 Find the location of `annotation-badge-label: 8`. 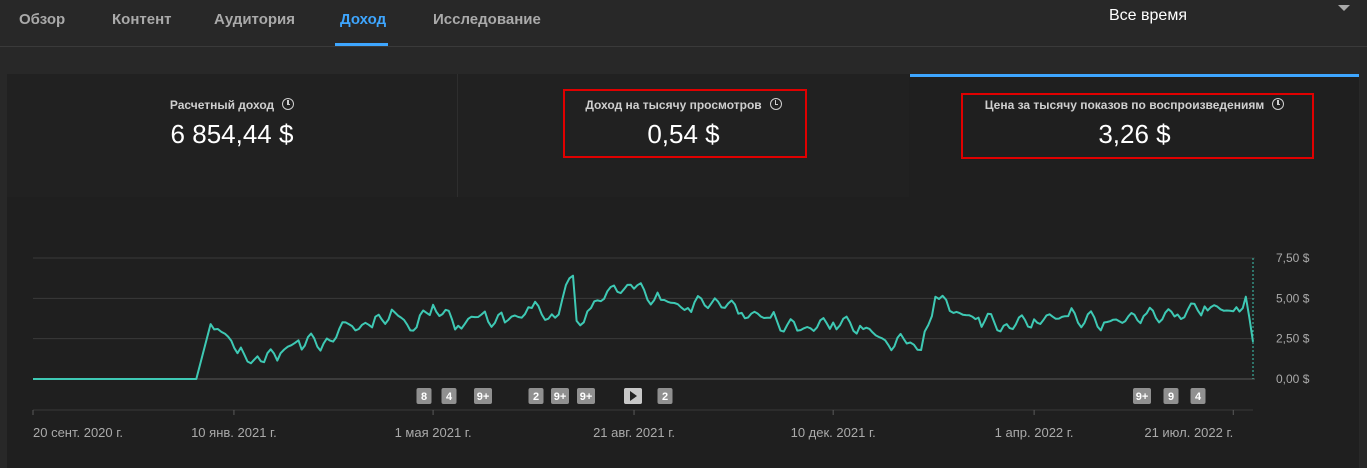

annotation-badge-label: 8 is located at coordinates (424, 397).